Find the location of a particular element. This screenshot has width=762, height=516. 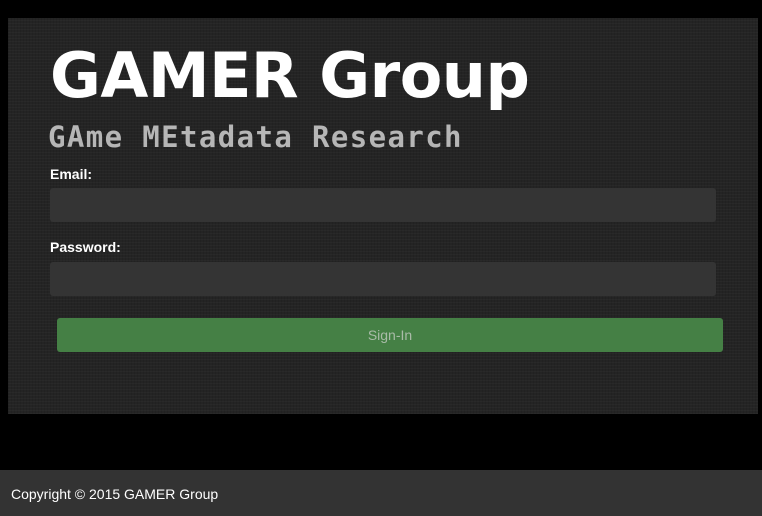

password-field is located at coordinates (383, 279).